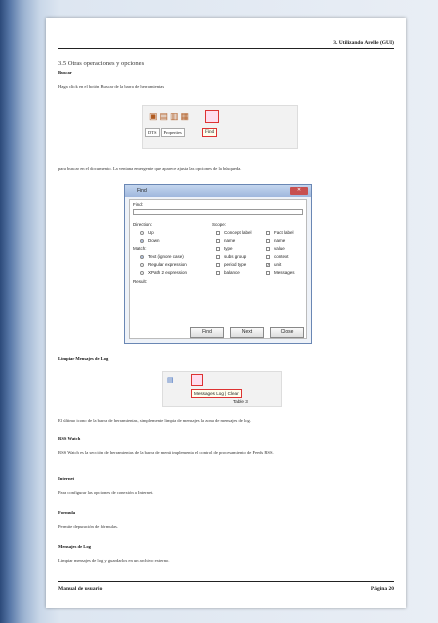  Describe the element at coordinates (382, 589) in the screenshot. I see `page-number: Página 20` at that location.